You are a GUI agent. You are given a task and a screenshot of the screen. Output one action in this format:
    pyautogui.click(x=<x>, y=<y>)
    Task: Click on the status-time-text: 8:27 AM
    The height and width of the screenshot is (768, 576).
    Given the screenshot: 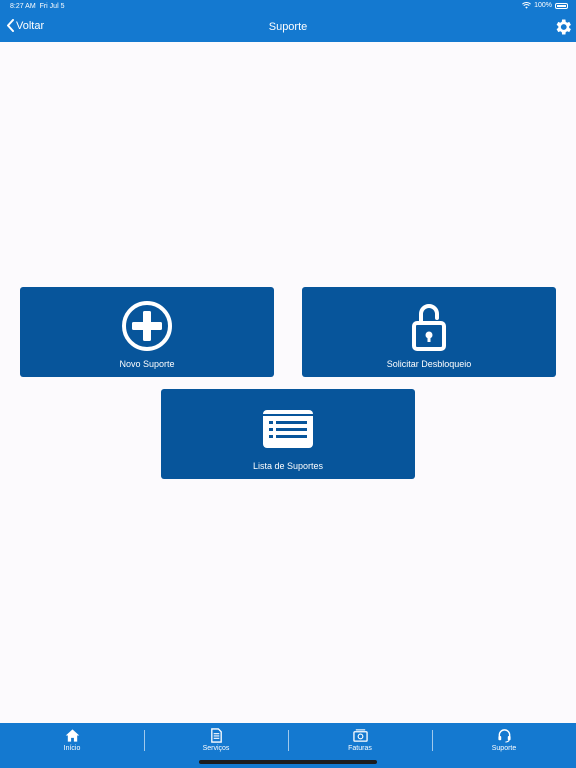 What is the action you would take?
    pyautogui.click(x=23, y=6)
    